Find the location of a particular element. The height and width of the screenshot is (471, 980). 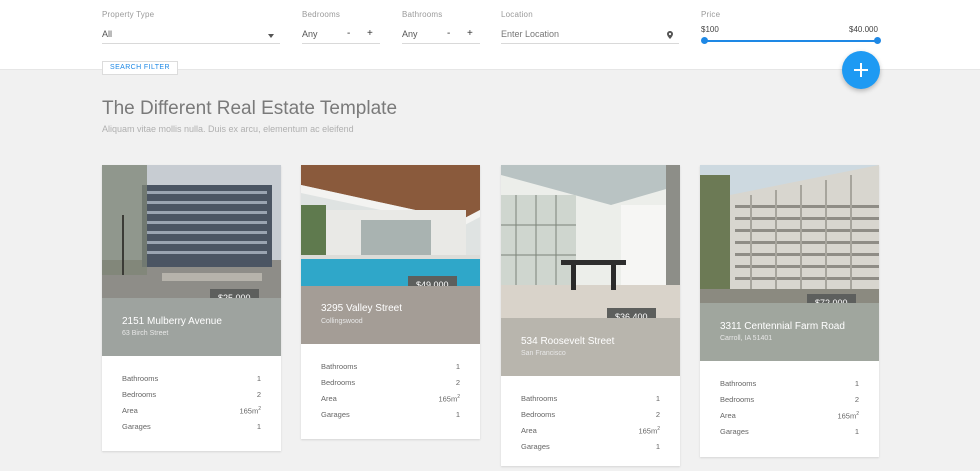

bedrooms-stepper: Any - + is located at coordinates (341, 36).